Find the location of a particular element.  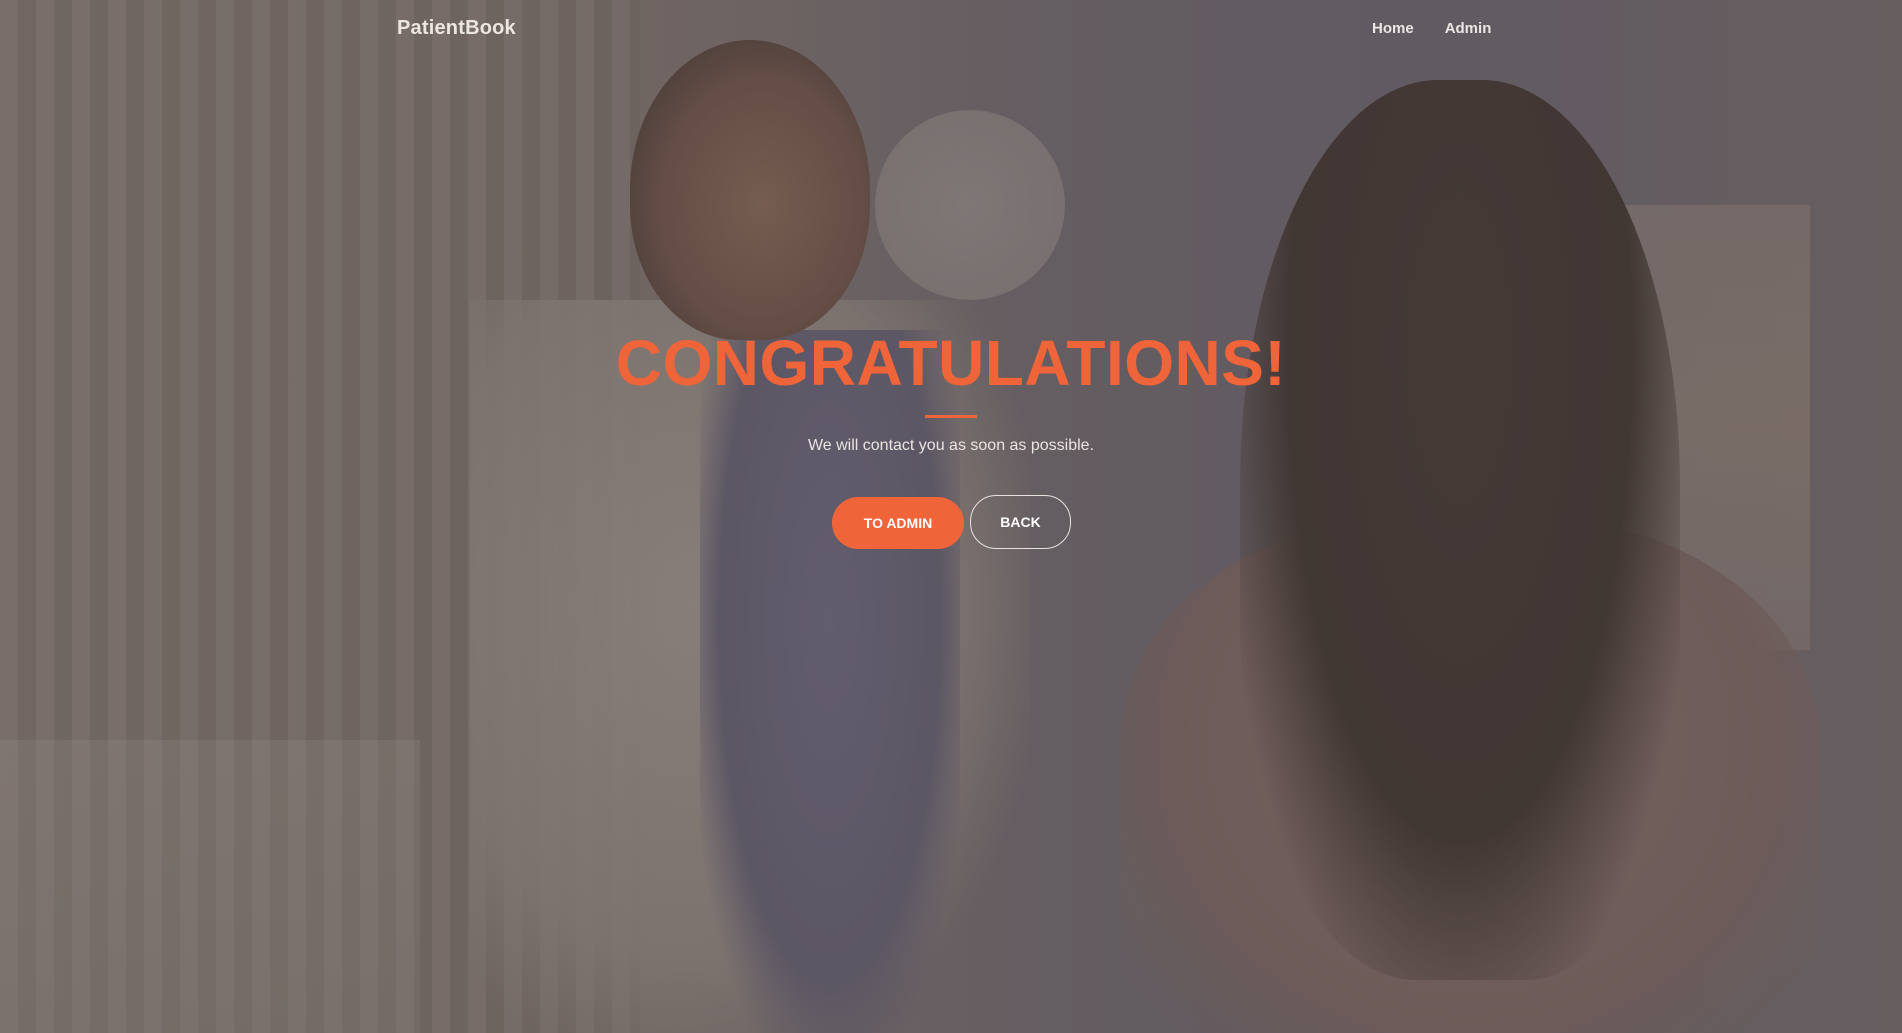

subtitle: We will contact you as soon as possible. is located at coordinates (951, 445).